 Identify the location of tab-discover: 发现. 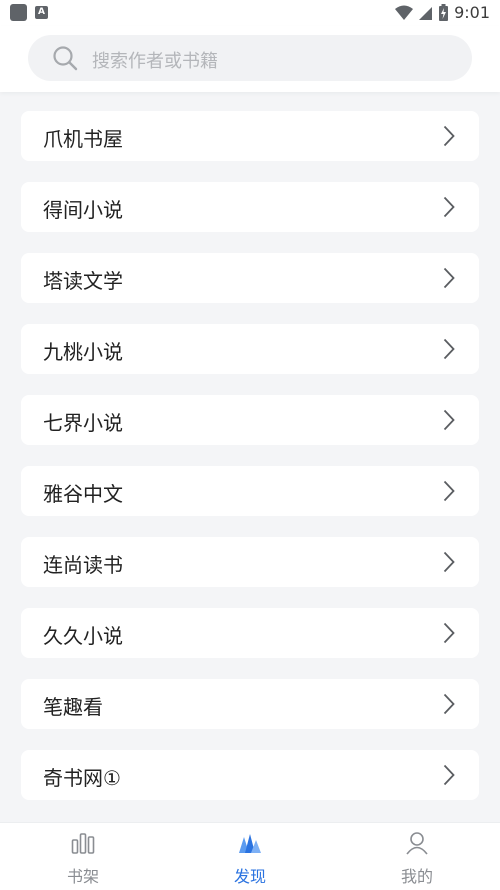
(250, 856).